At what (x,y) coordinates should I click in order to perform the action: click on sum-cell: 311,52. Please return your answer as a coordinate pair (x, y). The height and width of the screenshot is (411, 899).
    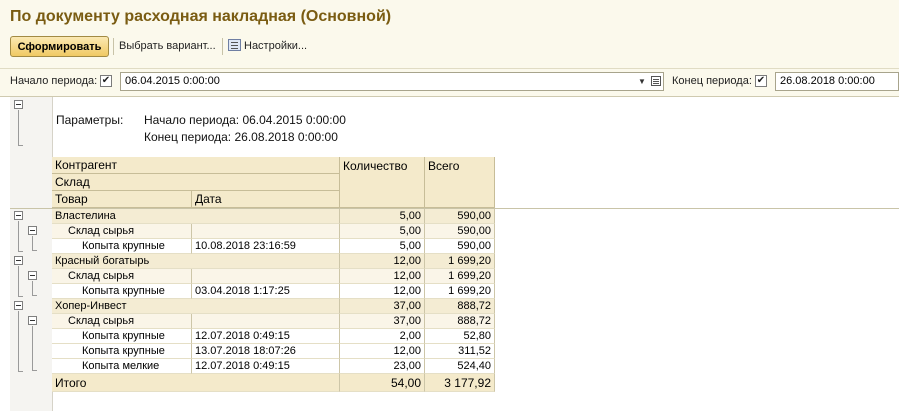
    Looking at the image, I should click on (460, 351).